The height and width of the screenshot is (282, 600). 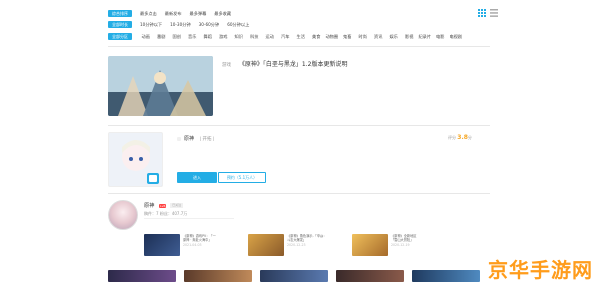 I want to click on category-option: 动物圈, so click(x=332, y=37).